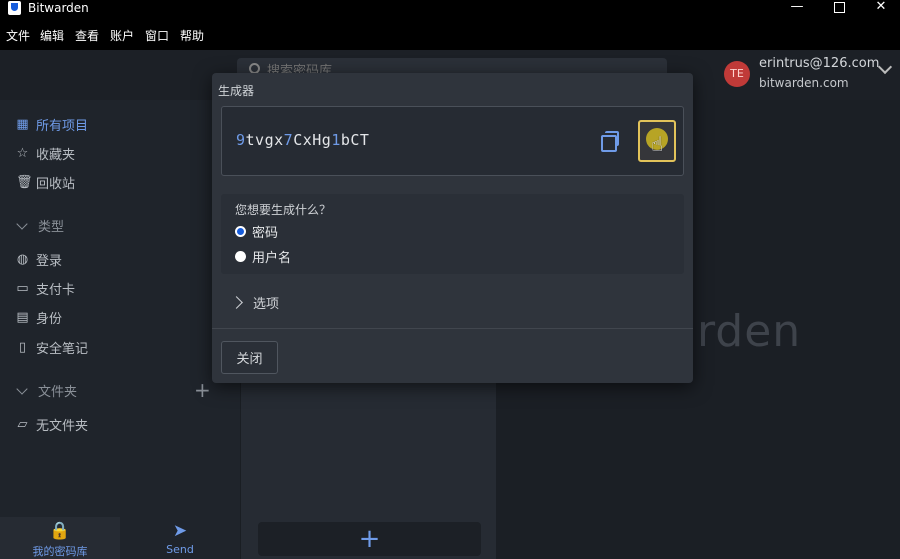 The width and height of the screenshot is (900, 559). What do you see at coordinates (22, 259) in the screenshot?
I see `globe-icon: ◍` at bounding box center [22, 259].